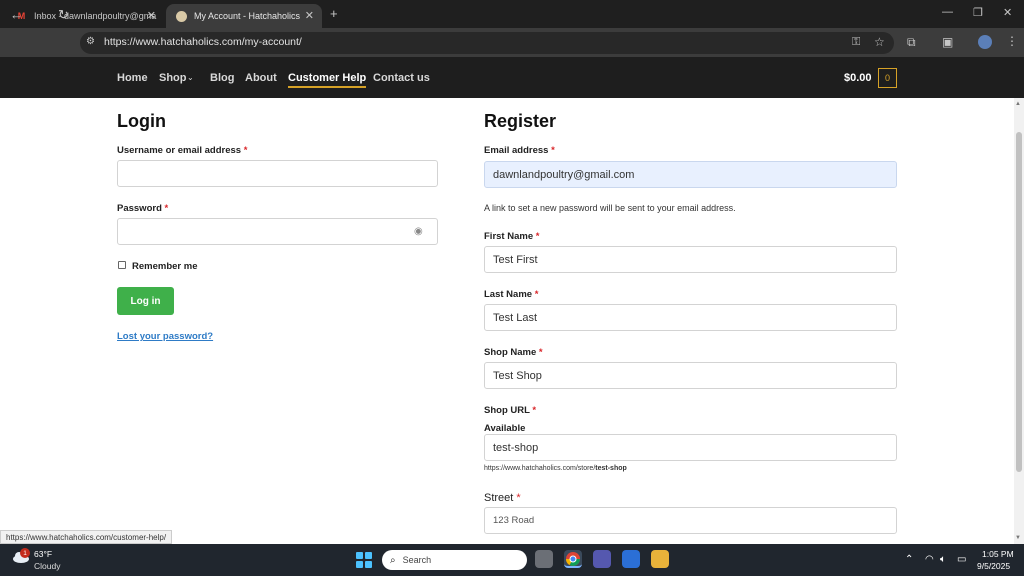 Image resolution: width=1024 pixels, height=576 pixels. Describe the element at coordinates (631, 559) in the screenshot. I see `store-icon` at that location.